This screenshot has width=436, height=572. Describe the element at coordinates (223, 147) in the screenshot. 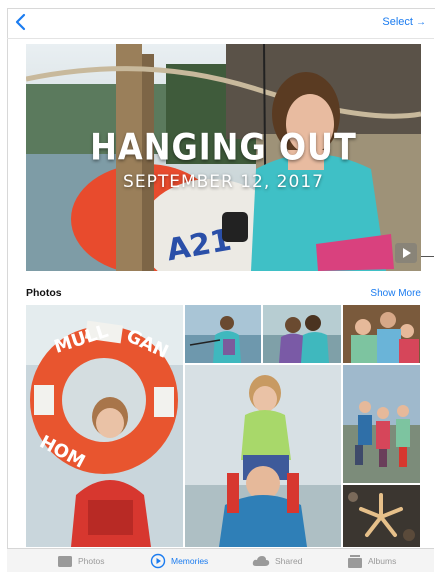

I see `memory-title: HANGING OUT` at that location.